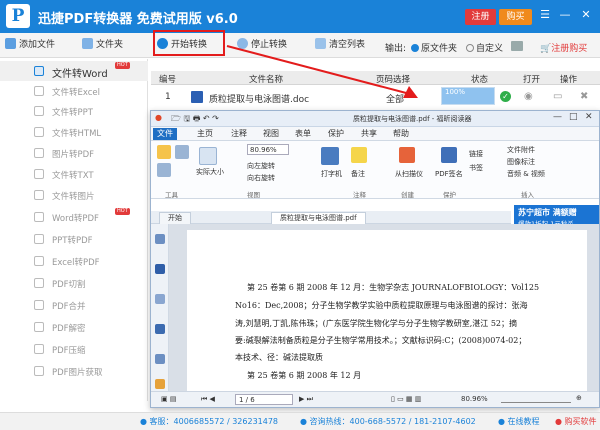 The image size is (600, 430). Describe the element at coordinates (261, 178) in the screenshot. I see `rotate-right-button: 向右旋转` at that location.